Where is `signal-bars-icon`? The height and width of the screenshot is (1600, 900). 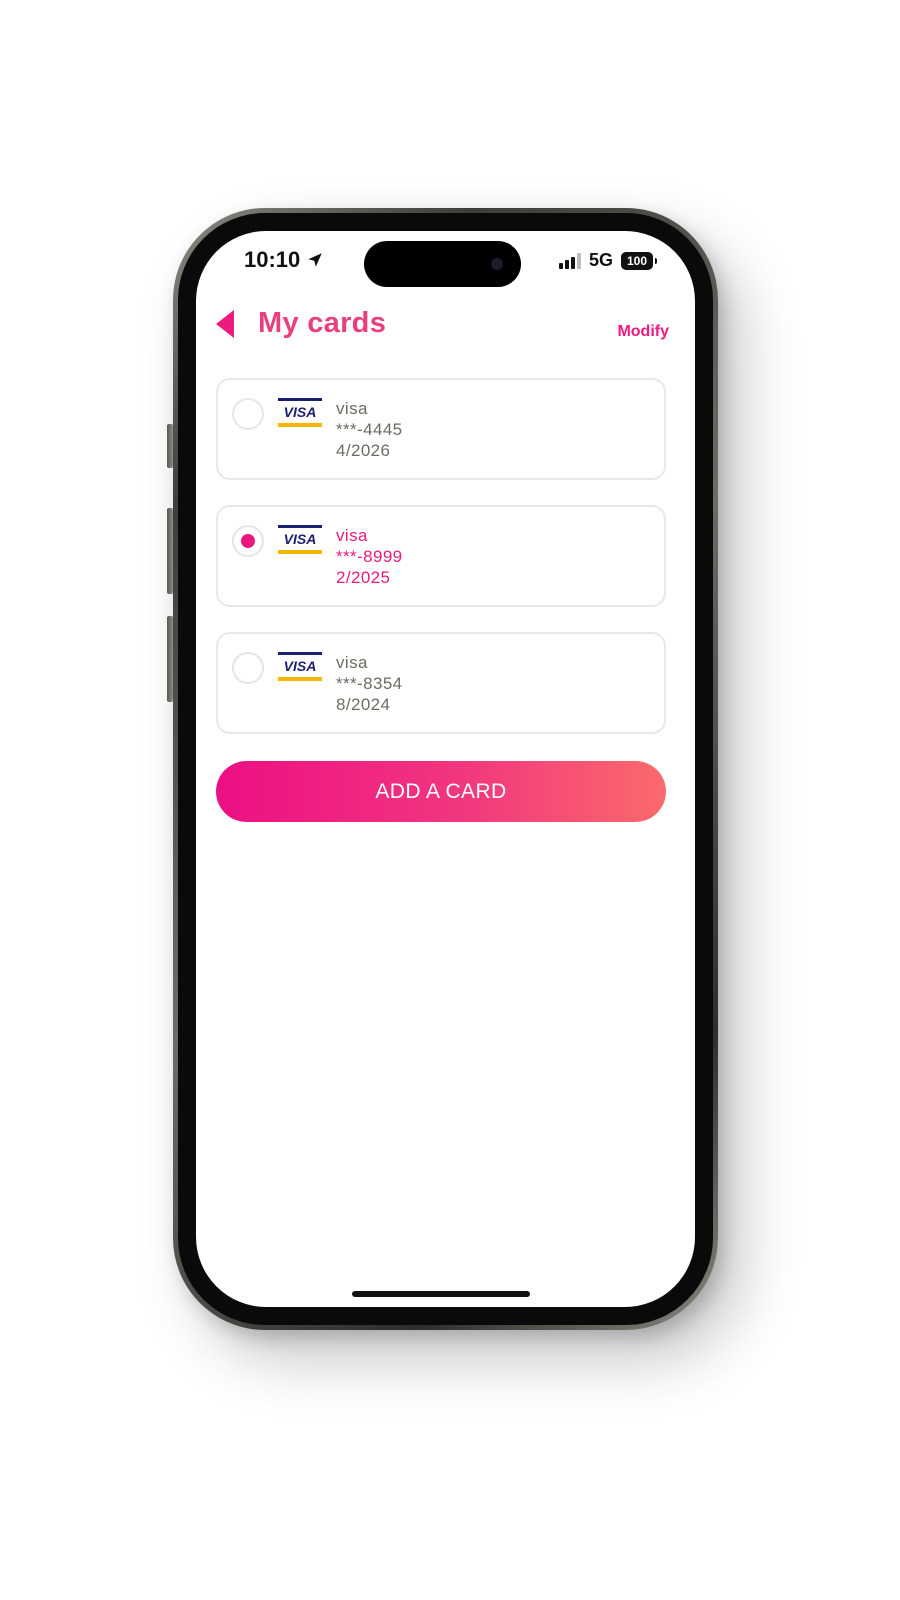
signal-bars-icon is located at coordinates (569, 260).